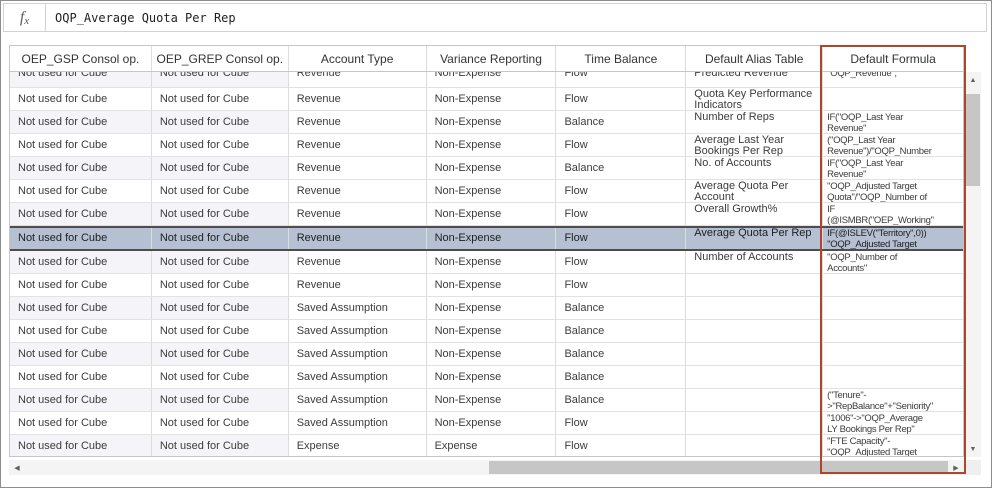  I want to click on scroll-left-button: ◀, so click(17, 467).